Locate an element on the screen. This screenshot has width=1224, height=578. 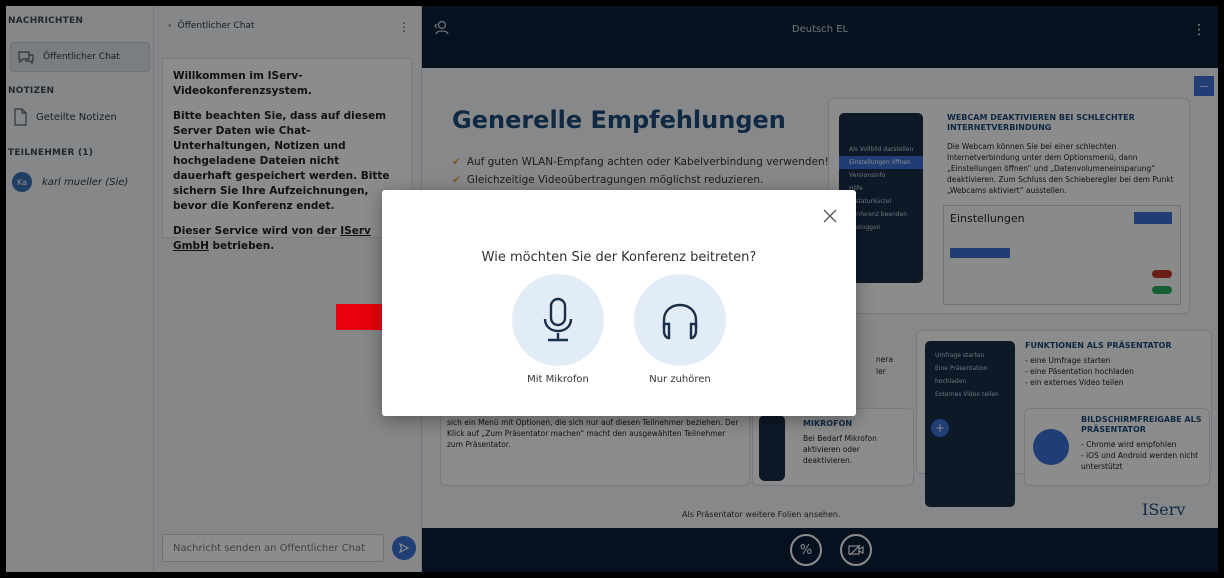
microphone-icon is located at coordinates (558, 320).